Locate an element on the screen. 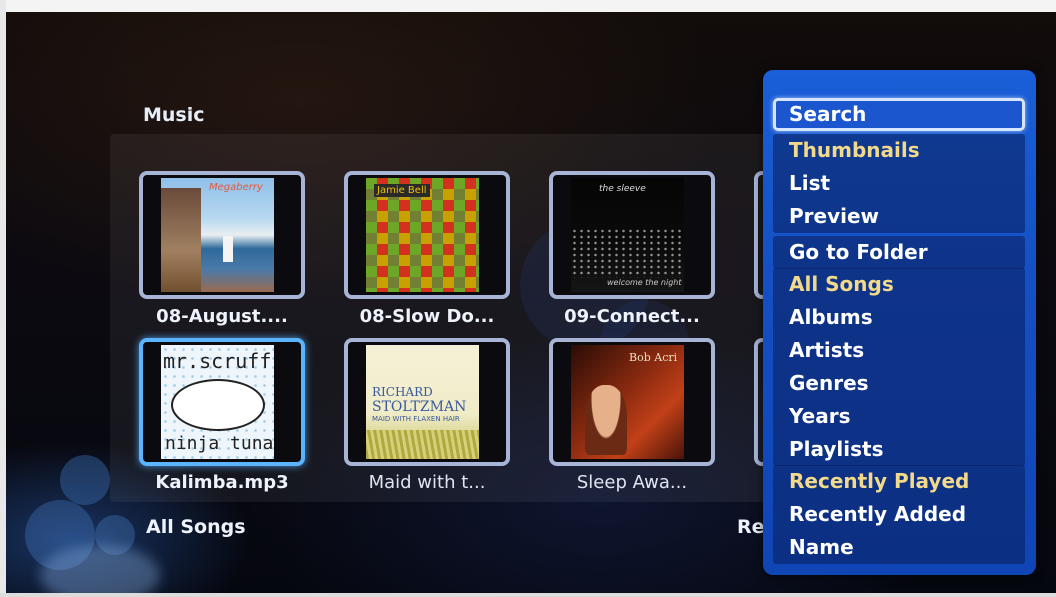 The width and height of the screenshot is (1056, 597). menu-group-search: Search is located at coordinates (899, 114).